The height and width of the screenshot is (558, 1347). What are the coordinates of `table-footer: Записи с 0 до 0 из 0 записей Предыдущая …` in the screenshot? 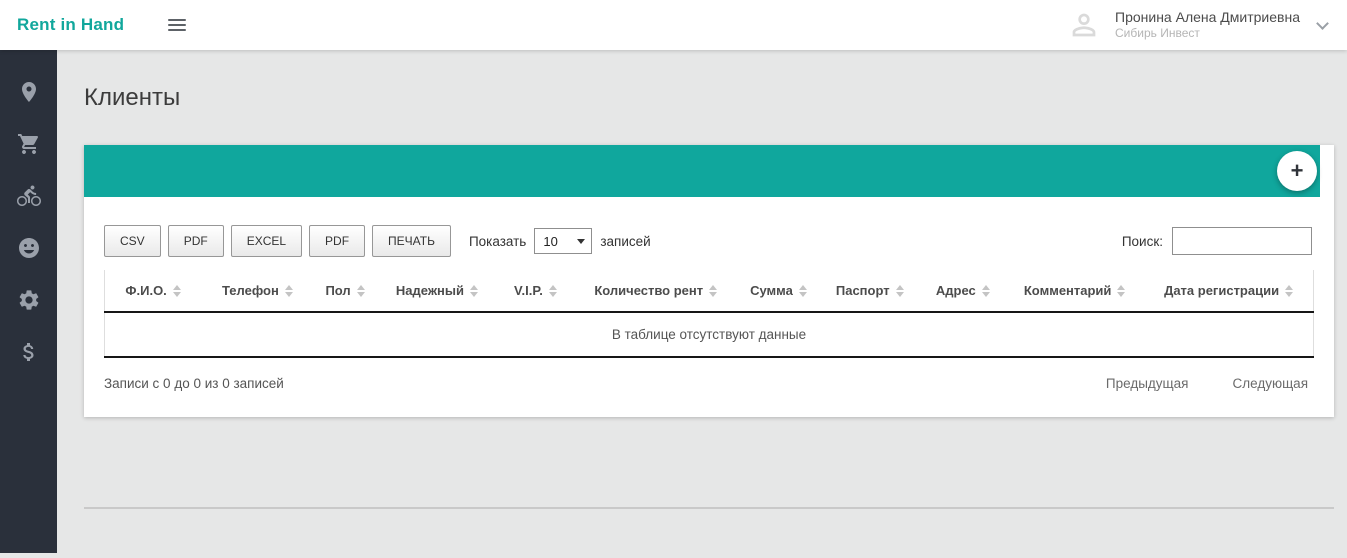 It's located at (709, 383).